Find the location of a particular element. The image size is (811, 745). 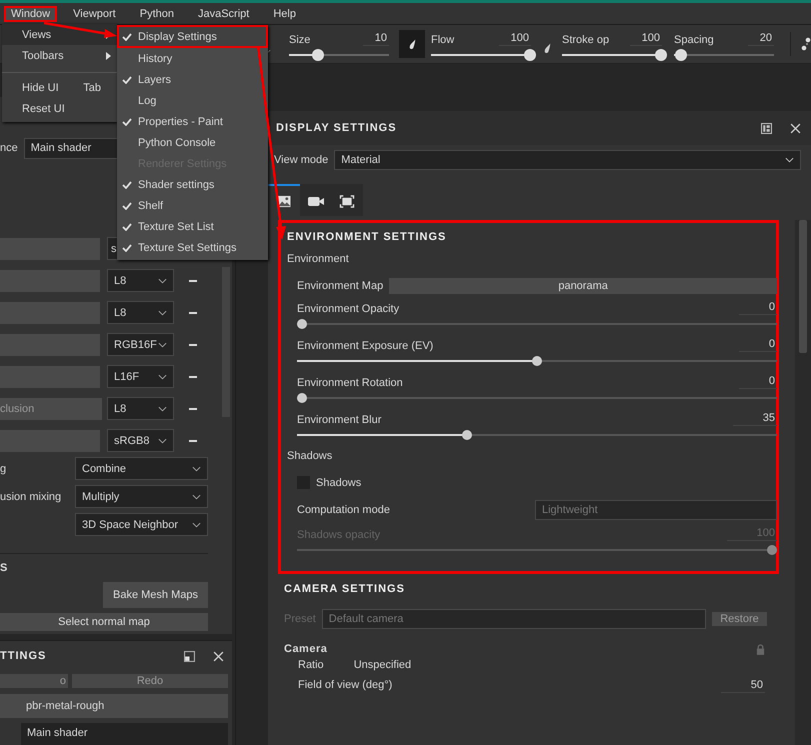

scatter-dots-icon is located at coordinates (806, 44).